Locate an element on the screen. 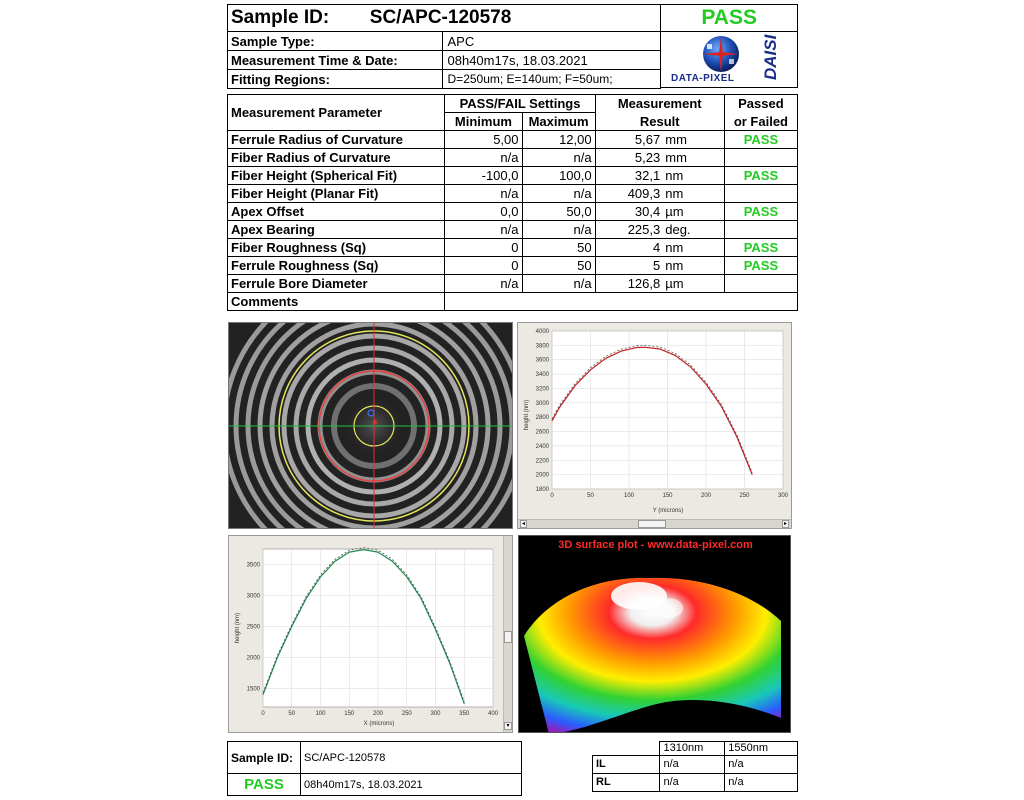  col-param-header: Measurement Parameter is located at coordinates (336, 112).